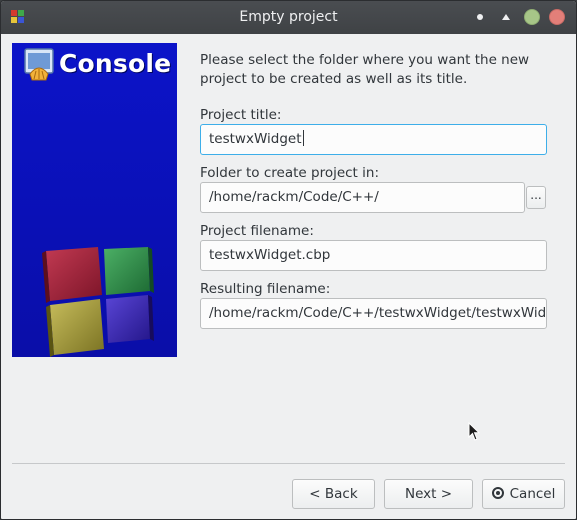  What do you see at coordinates (98, 302) in the screenshot?
I see `codeblocks-cubes-logo` at bounding box center [98, 302].